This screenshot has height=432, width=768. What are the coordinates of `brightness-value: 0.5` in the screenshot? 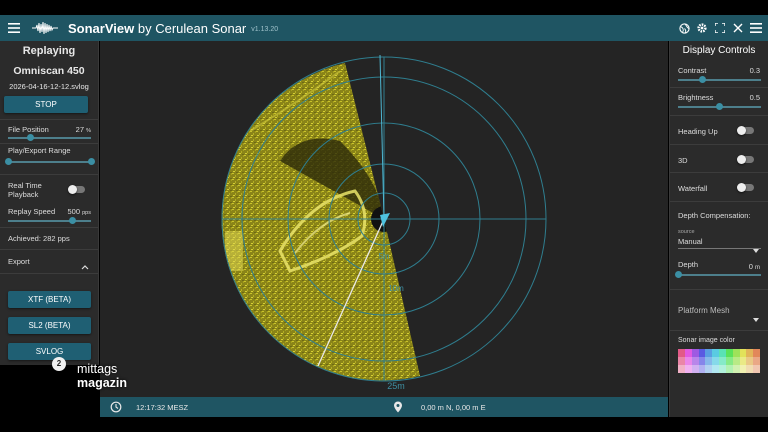 It's located at (754, 97).